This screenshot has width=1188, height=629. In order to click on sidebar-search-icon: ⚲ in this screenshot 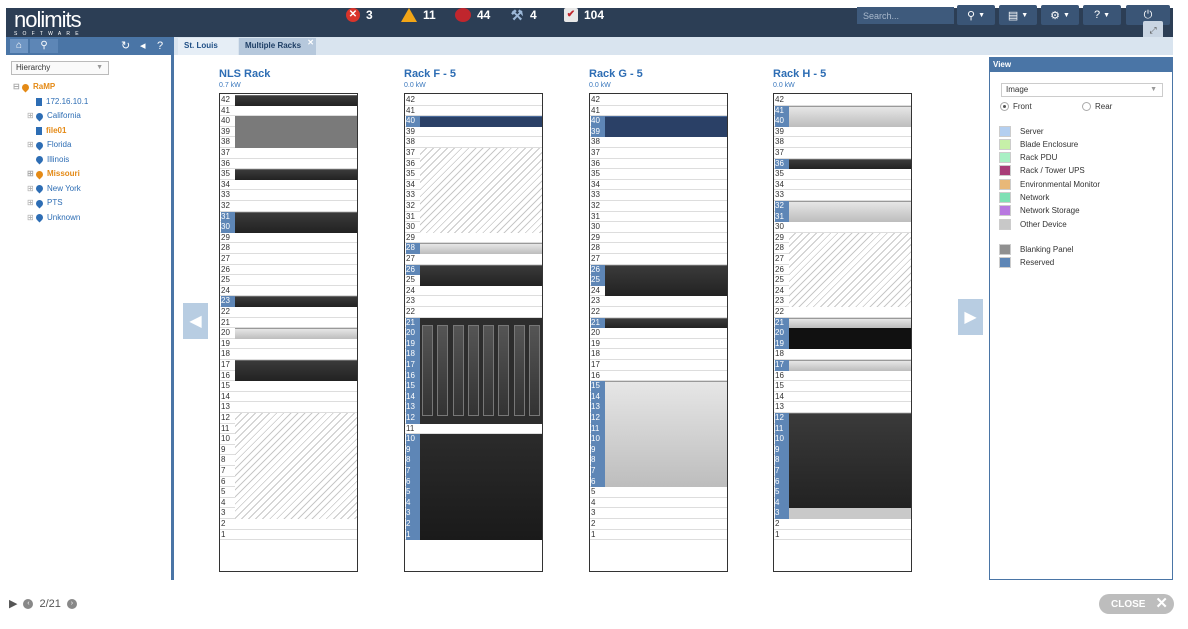, I will do `click(44, 46)`.